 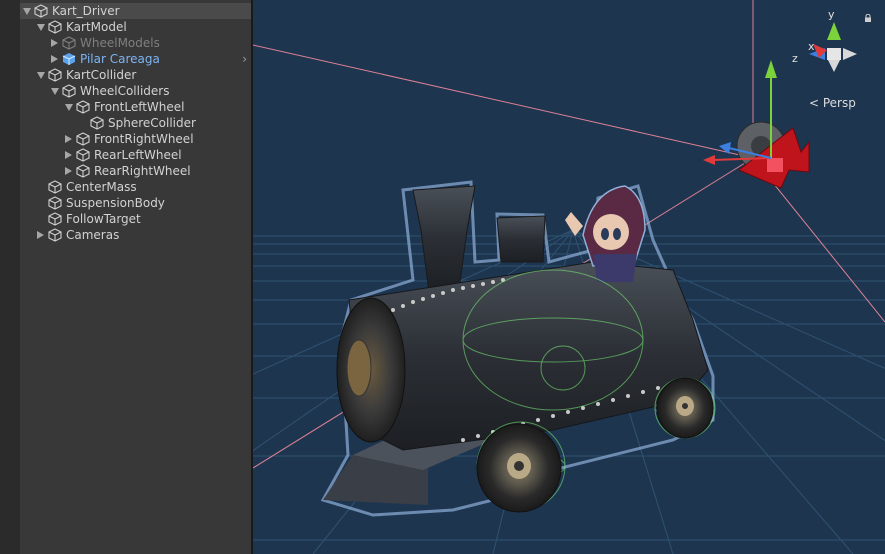 I want to click on hierarchy-item: CenterMass, so click(x=135, y=187).